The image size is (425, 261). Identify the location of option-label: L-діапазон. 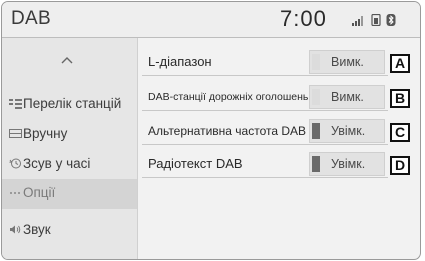
(180, 61).